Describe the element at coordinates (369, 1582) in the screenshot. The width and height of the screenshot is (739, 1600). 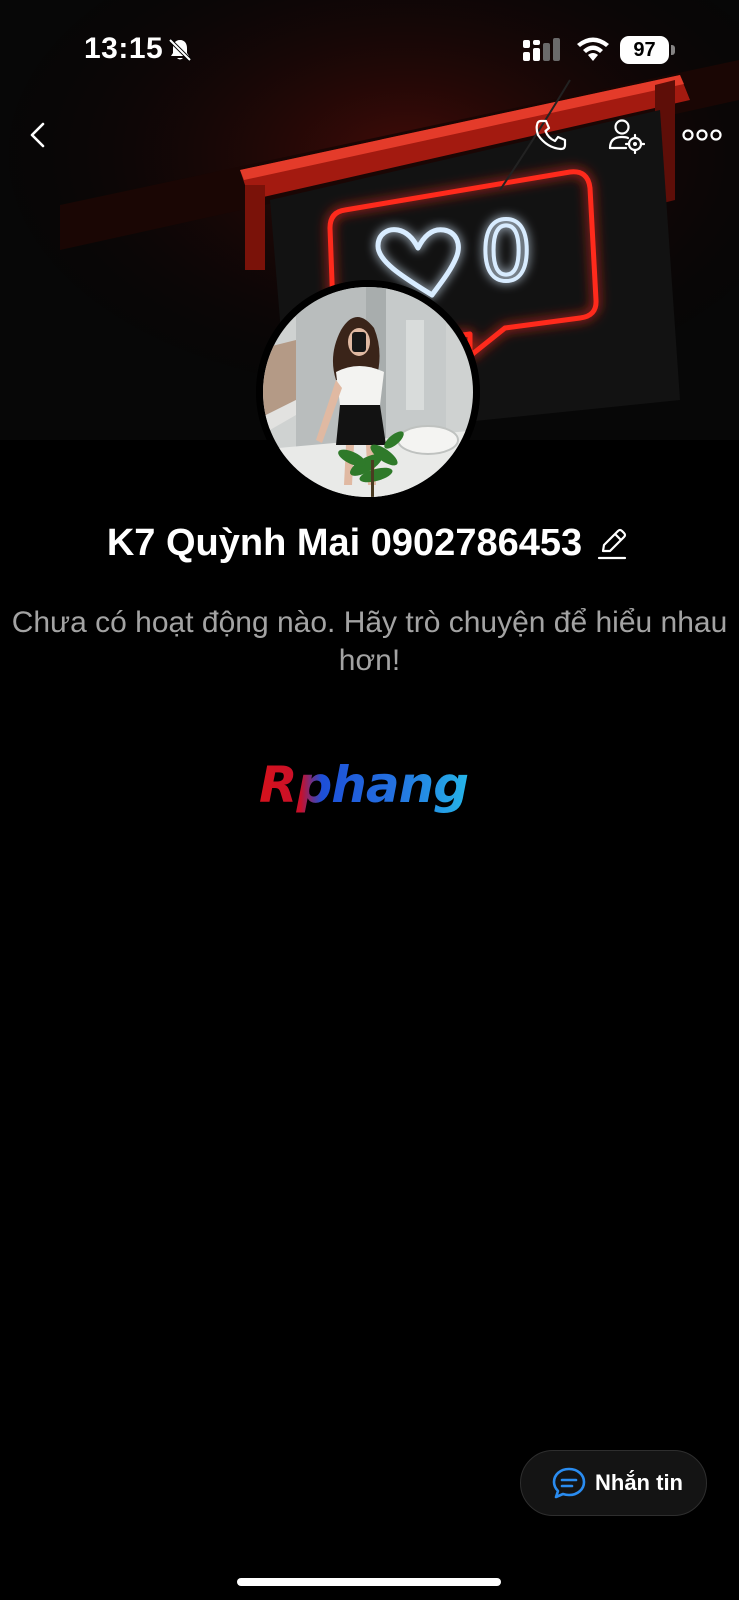
I see `home-indicator` at that location.